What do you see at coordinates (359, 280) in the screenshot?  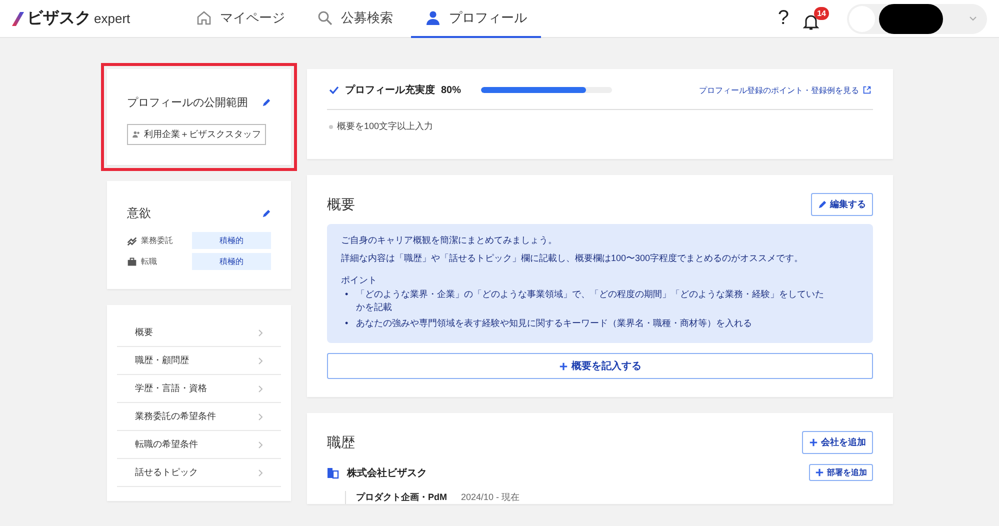 I see `hint-text: ポイント` at bounding box center [359, 280].